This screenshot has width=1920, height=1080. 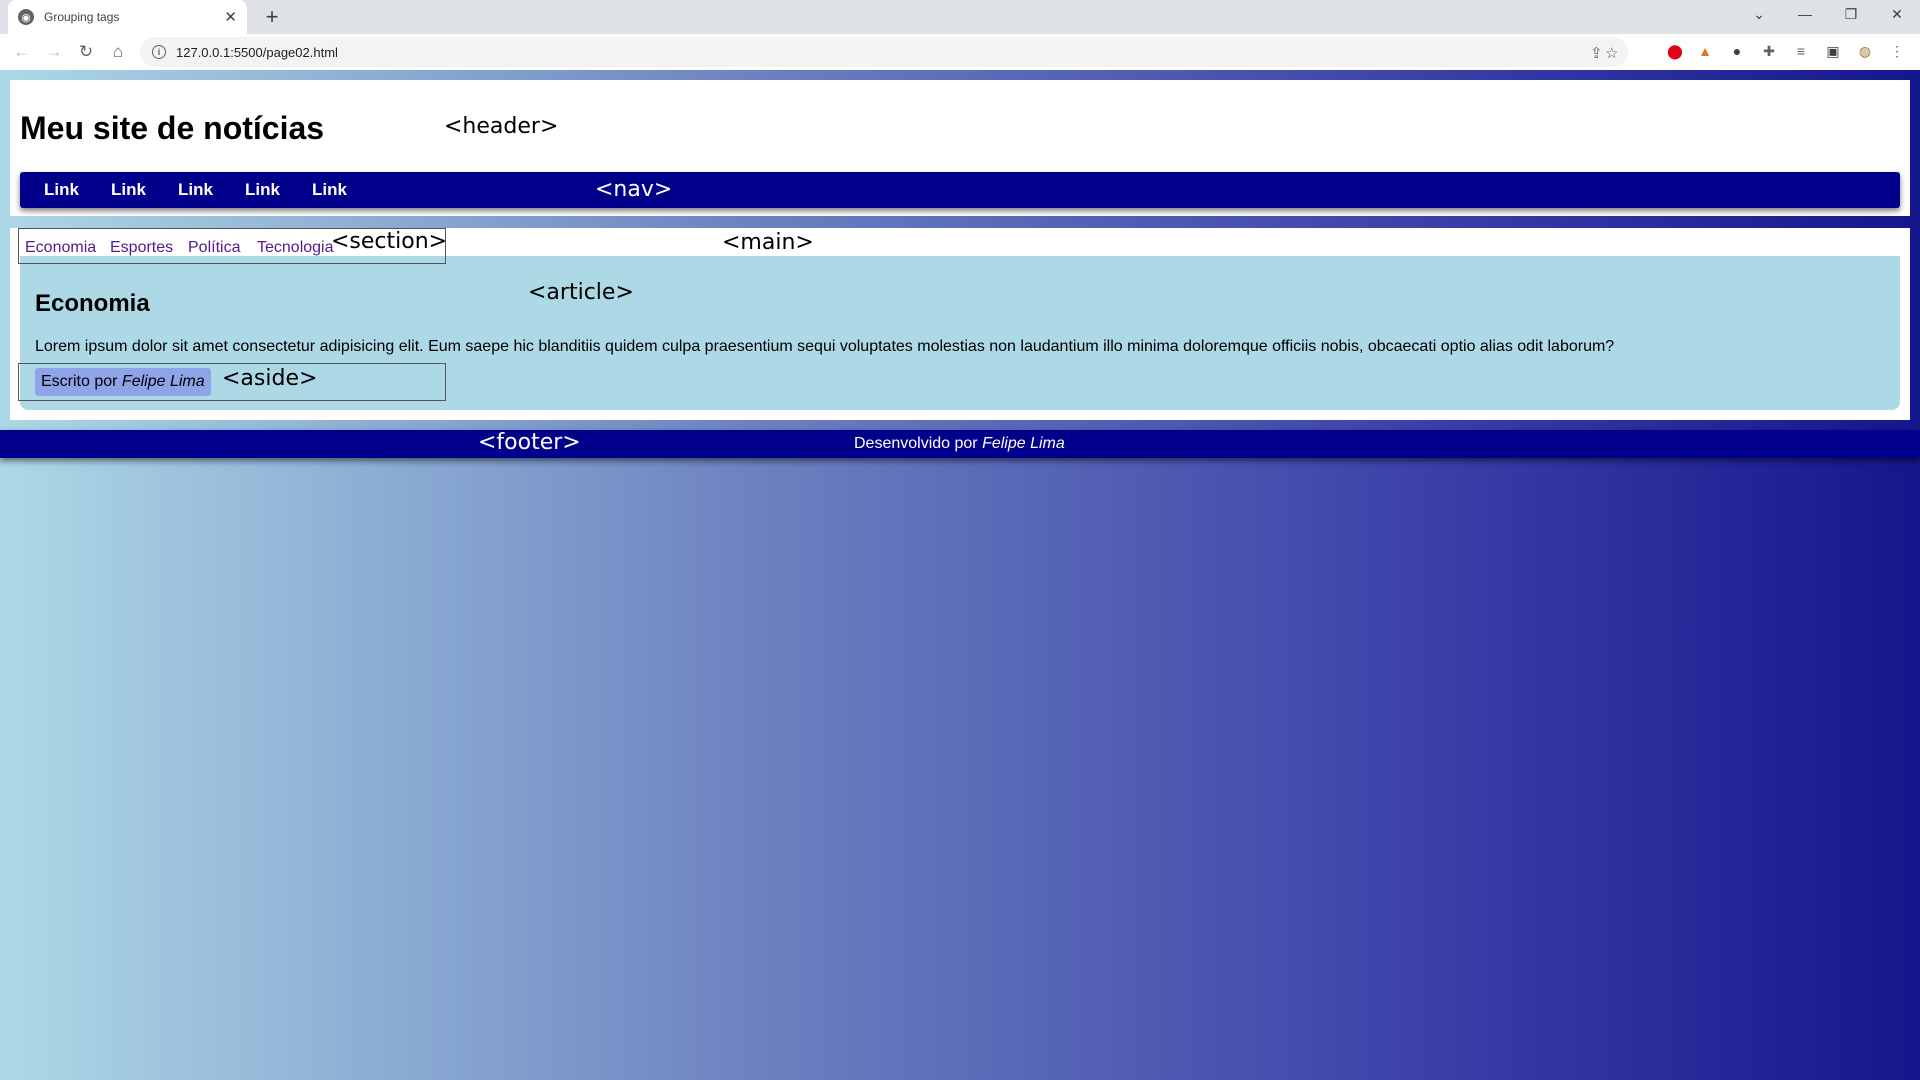 What do you see at coordinates (214, 248) in the screenshot?
I see `section-link-politica: Política` at bounding box center [214, 248].